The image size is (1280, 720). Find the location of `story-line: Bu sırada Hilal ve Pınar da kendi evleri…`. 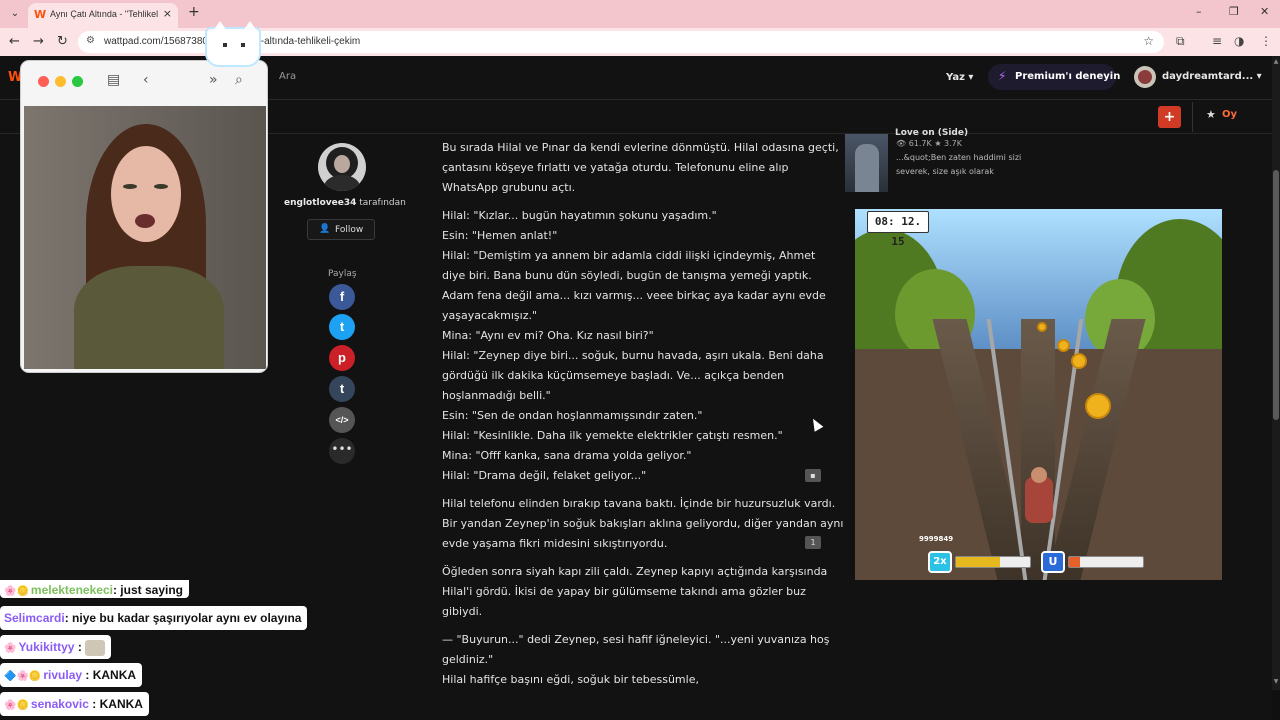

story-line: Bu sırada Hilal ve Pınar da kendi evleri… is located at coordinates (640, 147).